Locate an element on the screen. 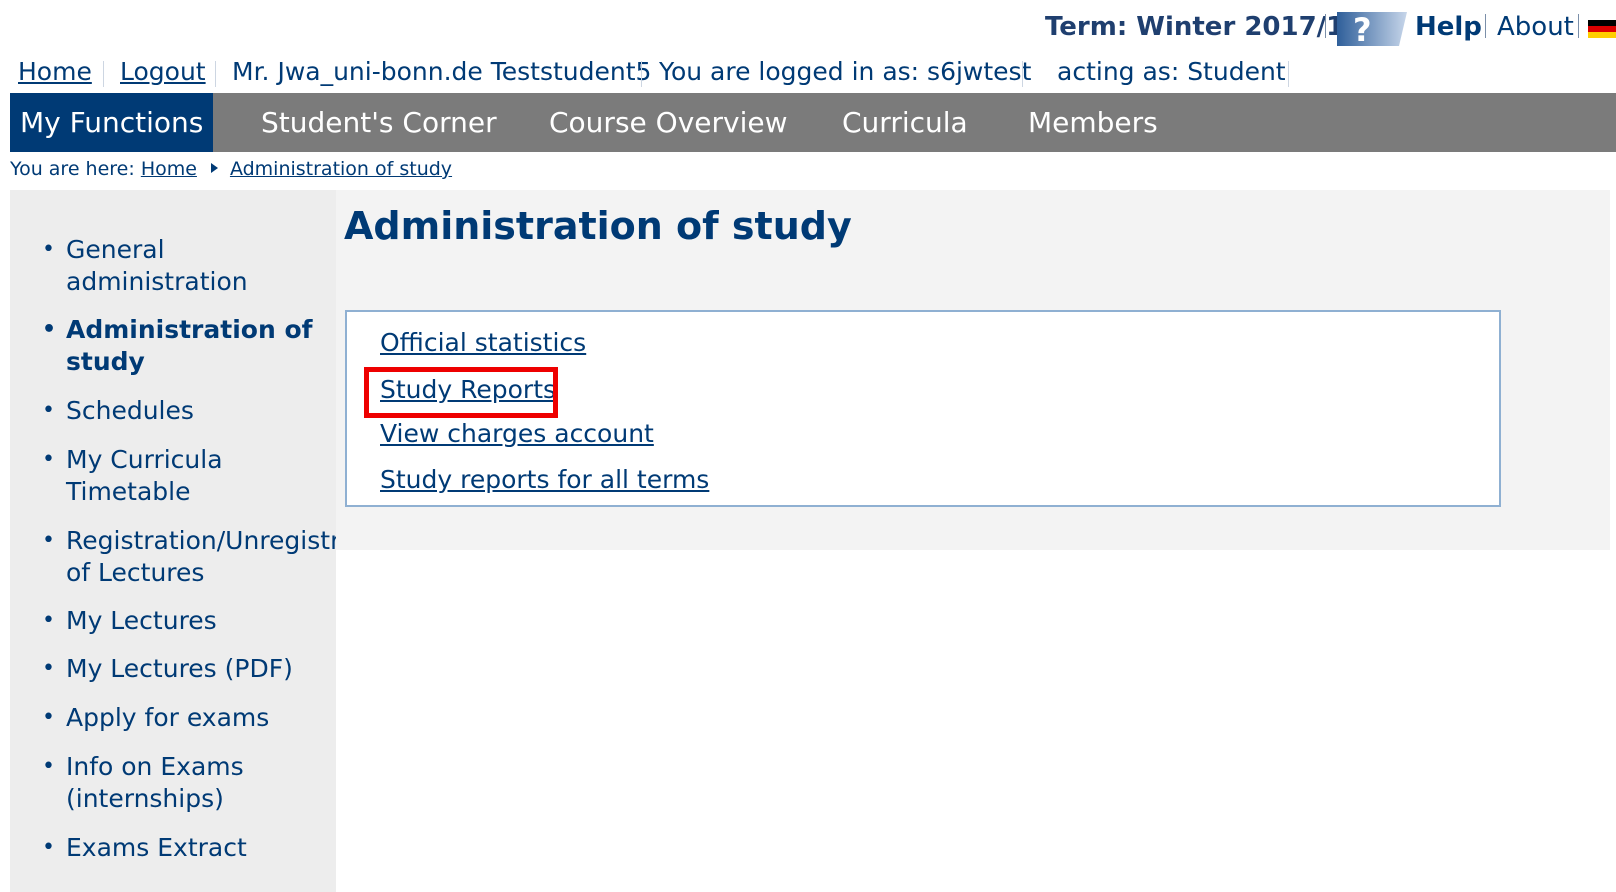  chevron-right-icon is located at coordinates (214, 168).